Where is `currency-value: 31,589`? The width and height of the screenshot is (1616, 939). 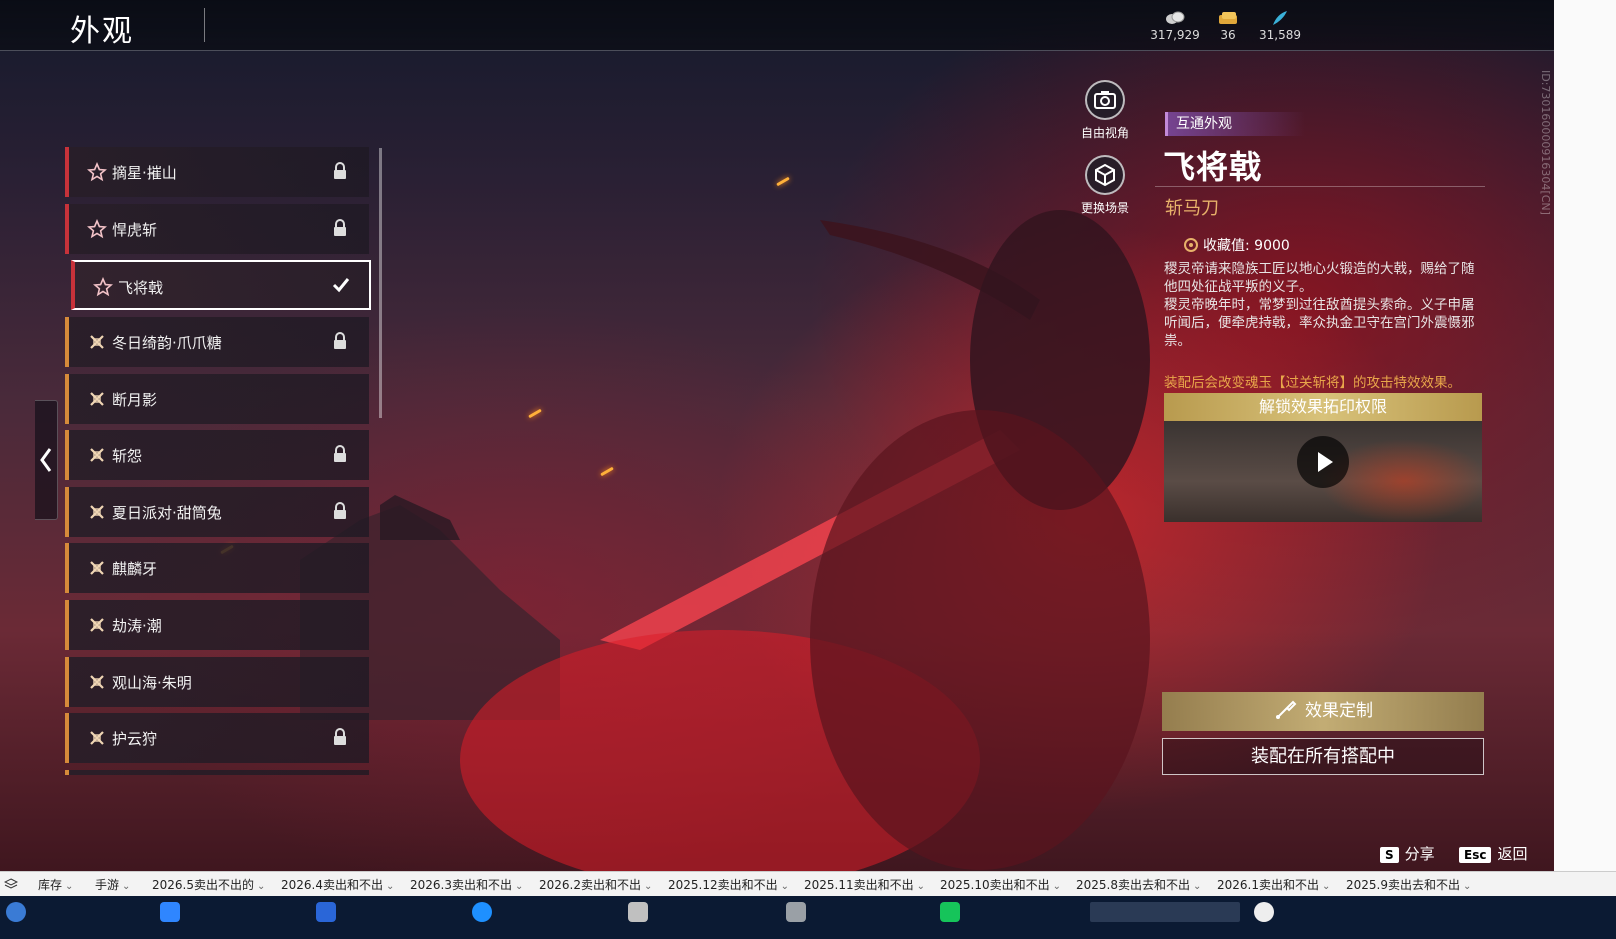 currency-value: 31,589 is located at coordinates (1280, 35).